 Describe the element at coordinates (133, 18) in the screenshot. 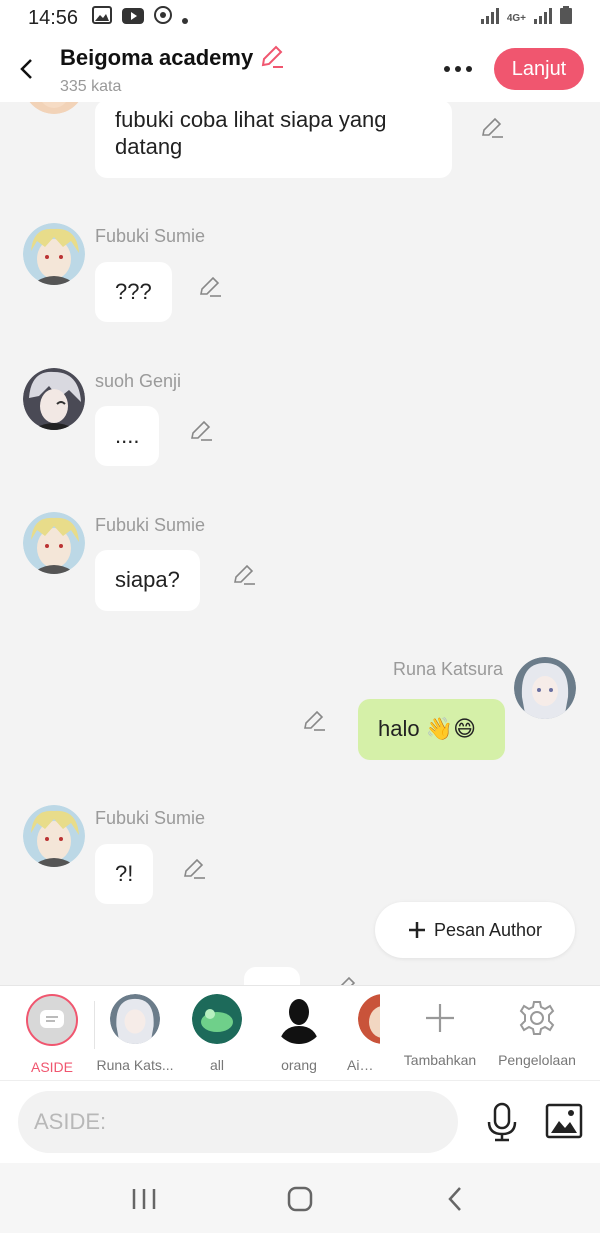

I see `youtube-notification-icon` at that location.